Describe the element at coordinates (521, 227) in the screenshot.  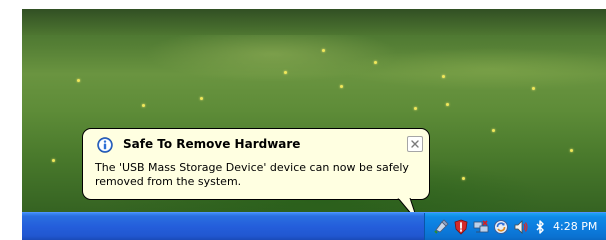
I see `volume-icon` at that location.